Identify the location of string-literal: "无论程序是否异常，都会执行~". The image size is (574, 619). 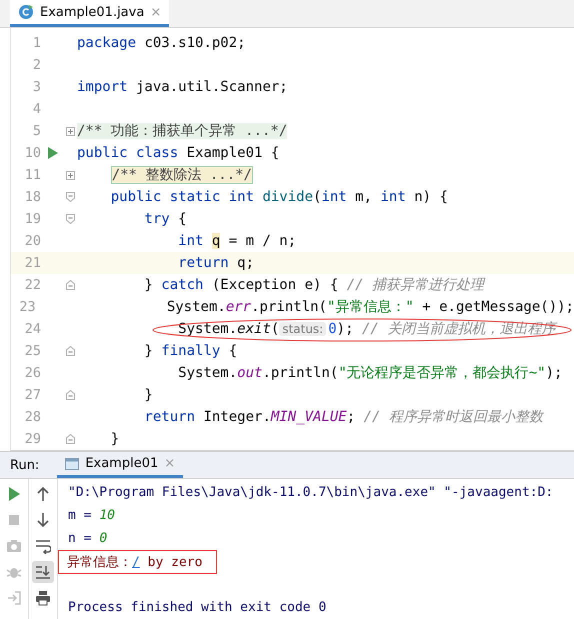
(442, 373).